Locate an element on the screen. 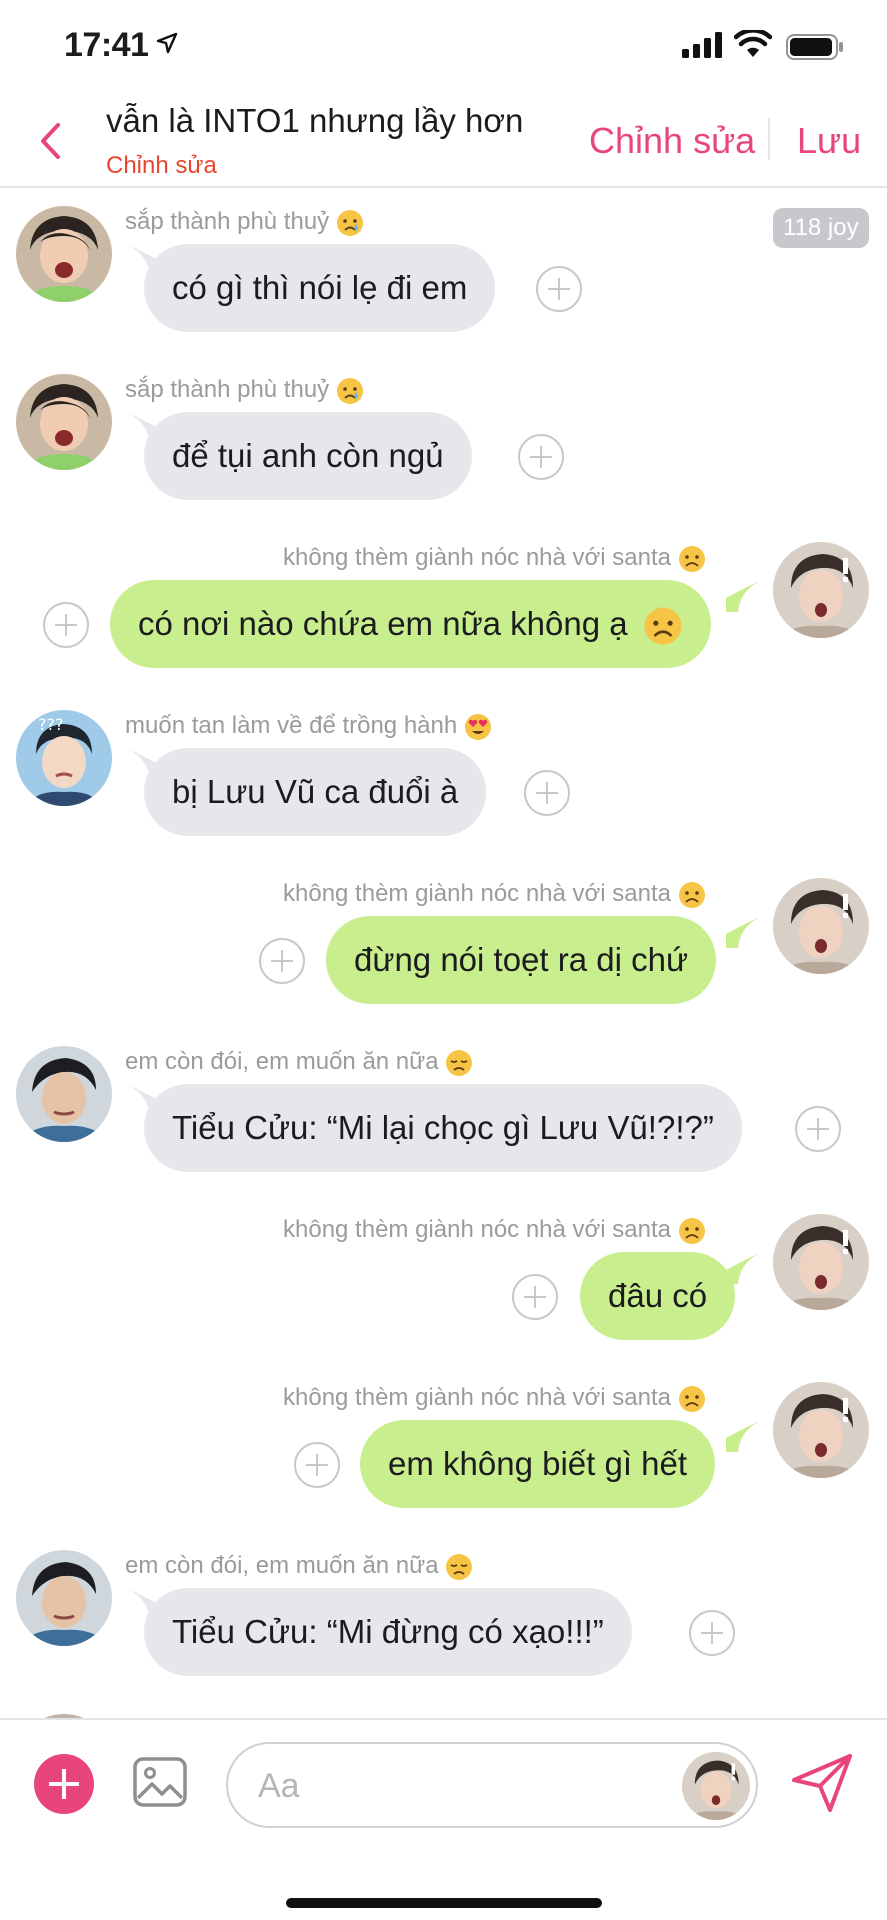 This screenshot has width=887, height=1920. message-bubble: Tiểu Cửu: “Mi lại chọc gì Lưu Vũ!?!?” is located at coordinates (443, 1128).